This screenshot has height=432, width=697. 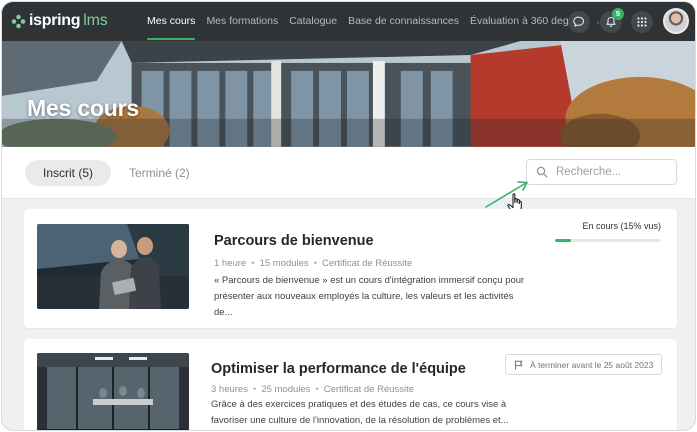 I want to click on apps-button, so click(x=642, y=22).